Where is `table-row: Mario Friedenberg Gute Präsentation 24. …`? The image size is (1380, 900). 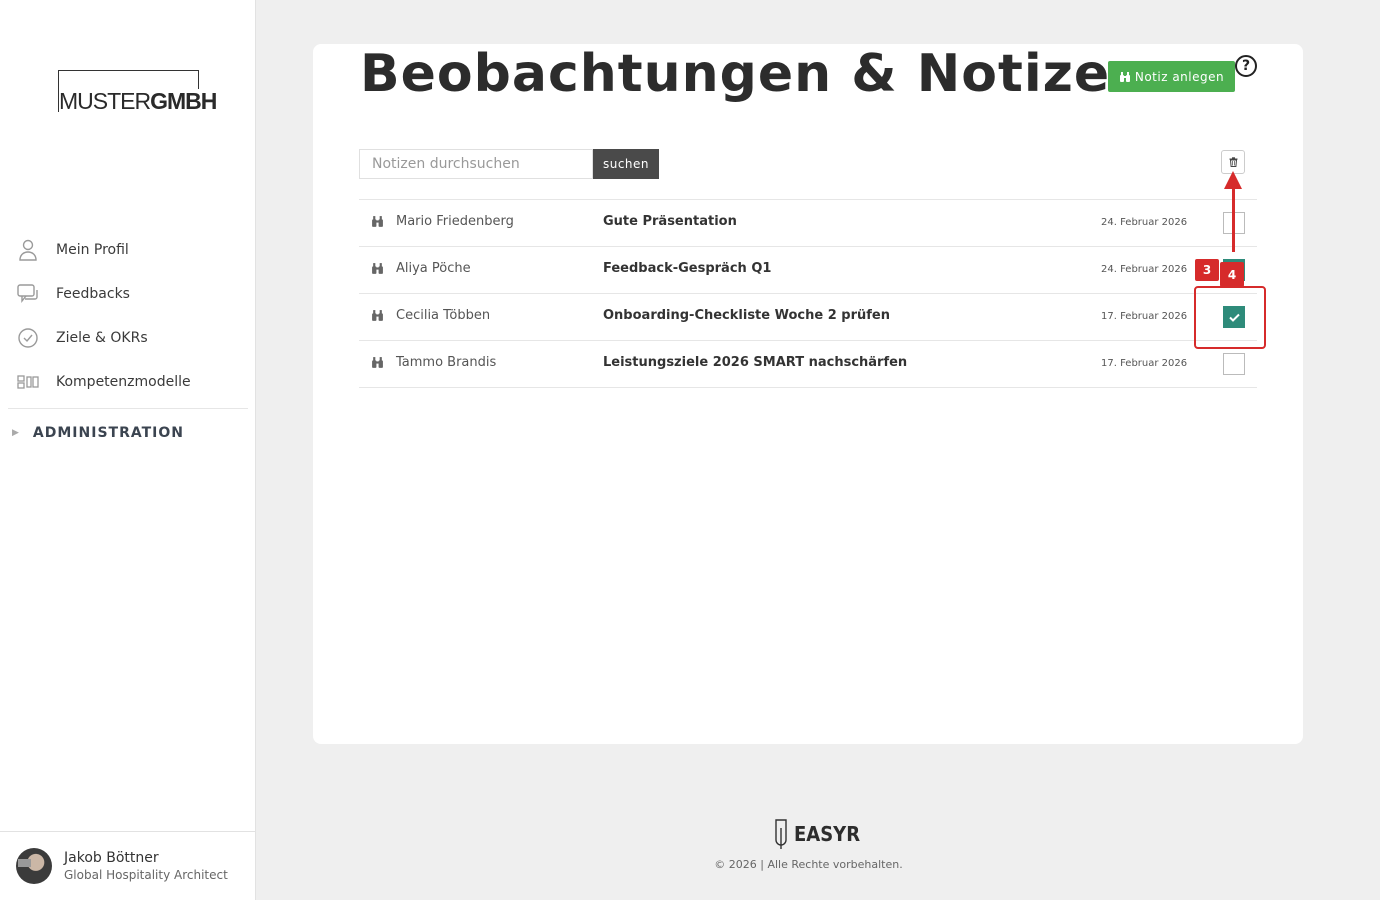
table-row: Mario Friedenberg Gute Präsentation 24. … is located at coordinates (808, 223).